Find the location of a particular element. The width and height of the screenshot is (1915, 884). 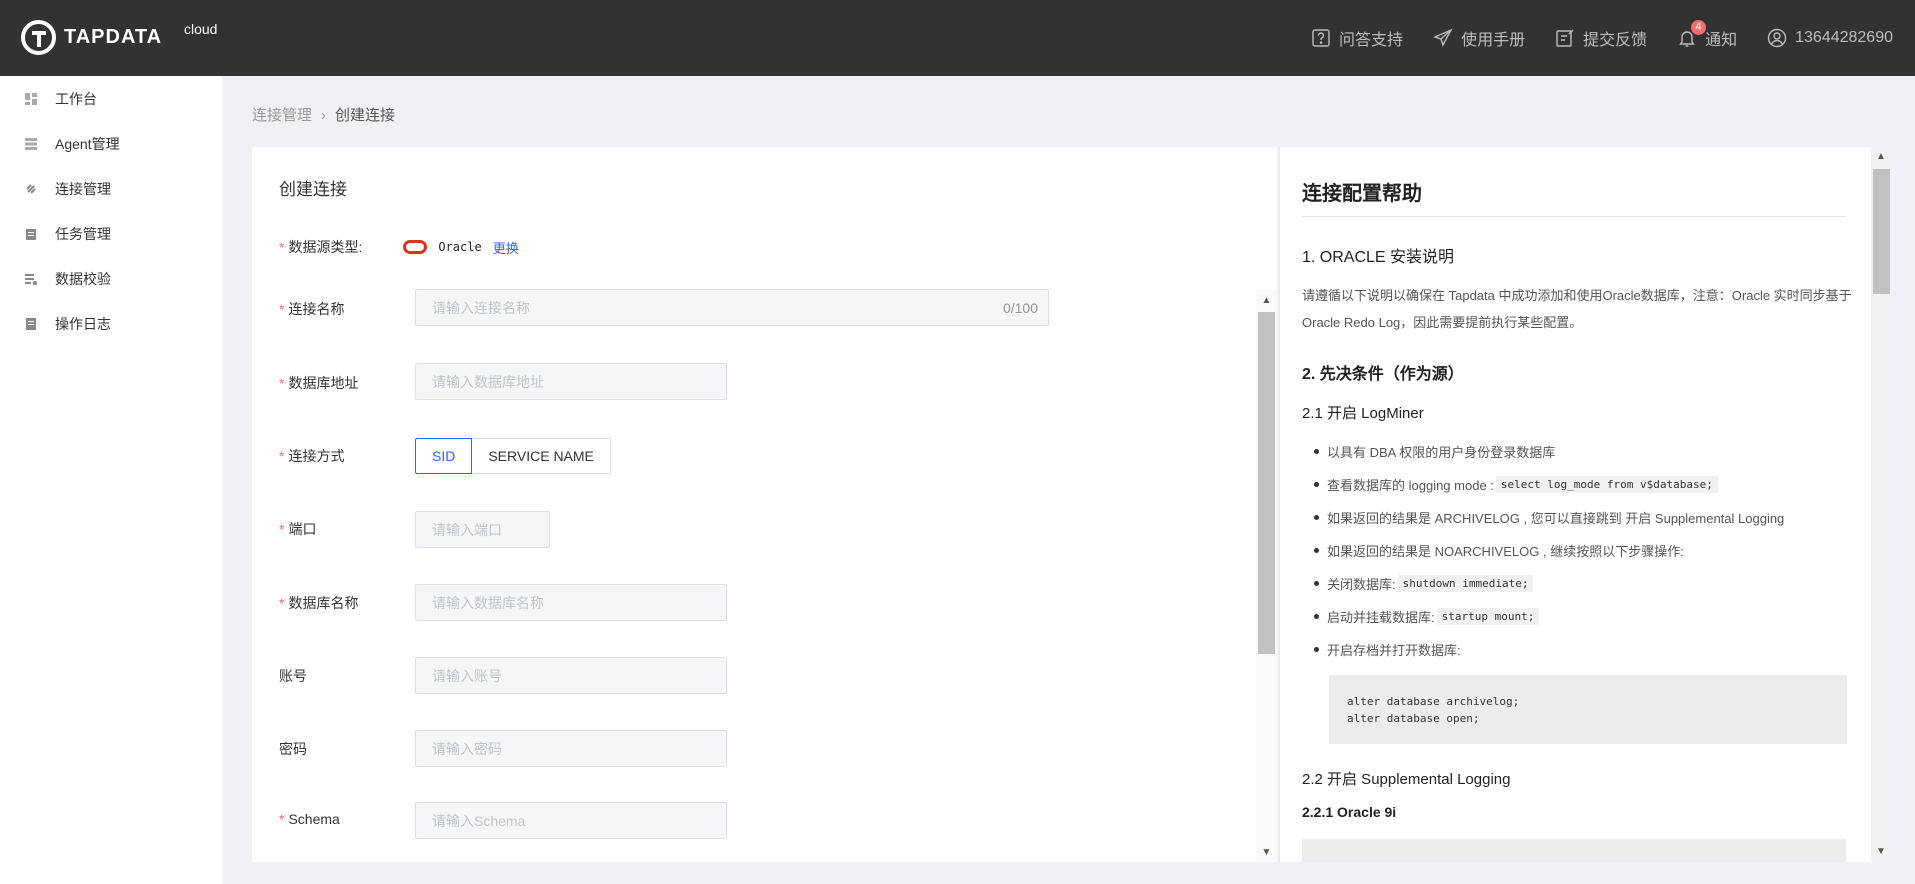

sidebar-item-label: 任务管理 is located at coordinates (83, 233).